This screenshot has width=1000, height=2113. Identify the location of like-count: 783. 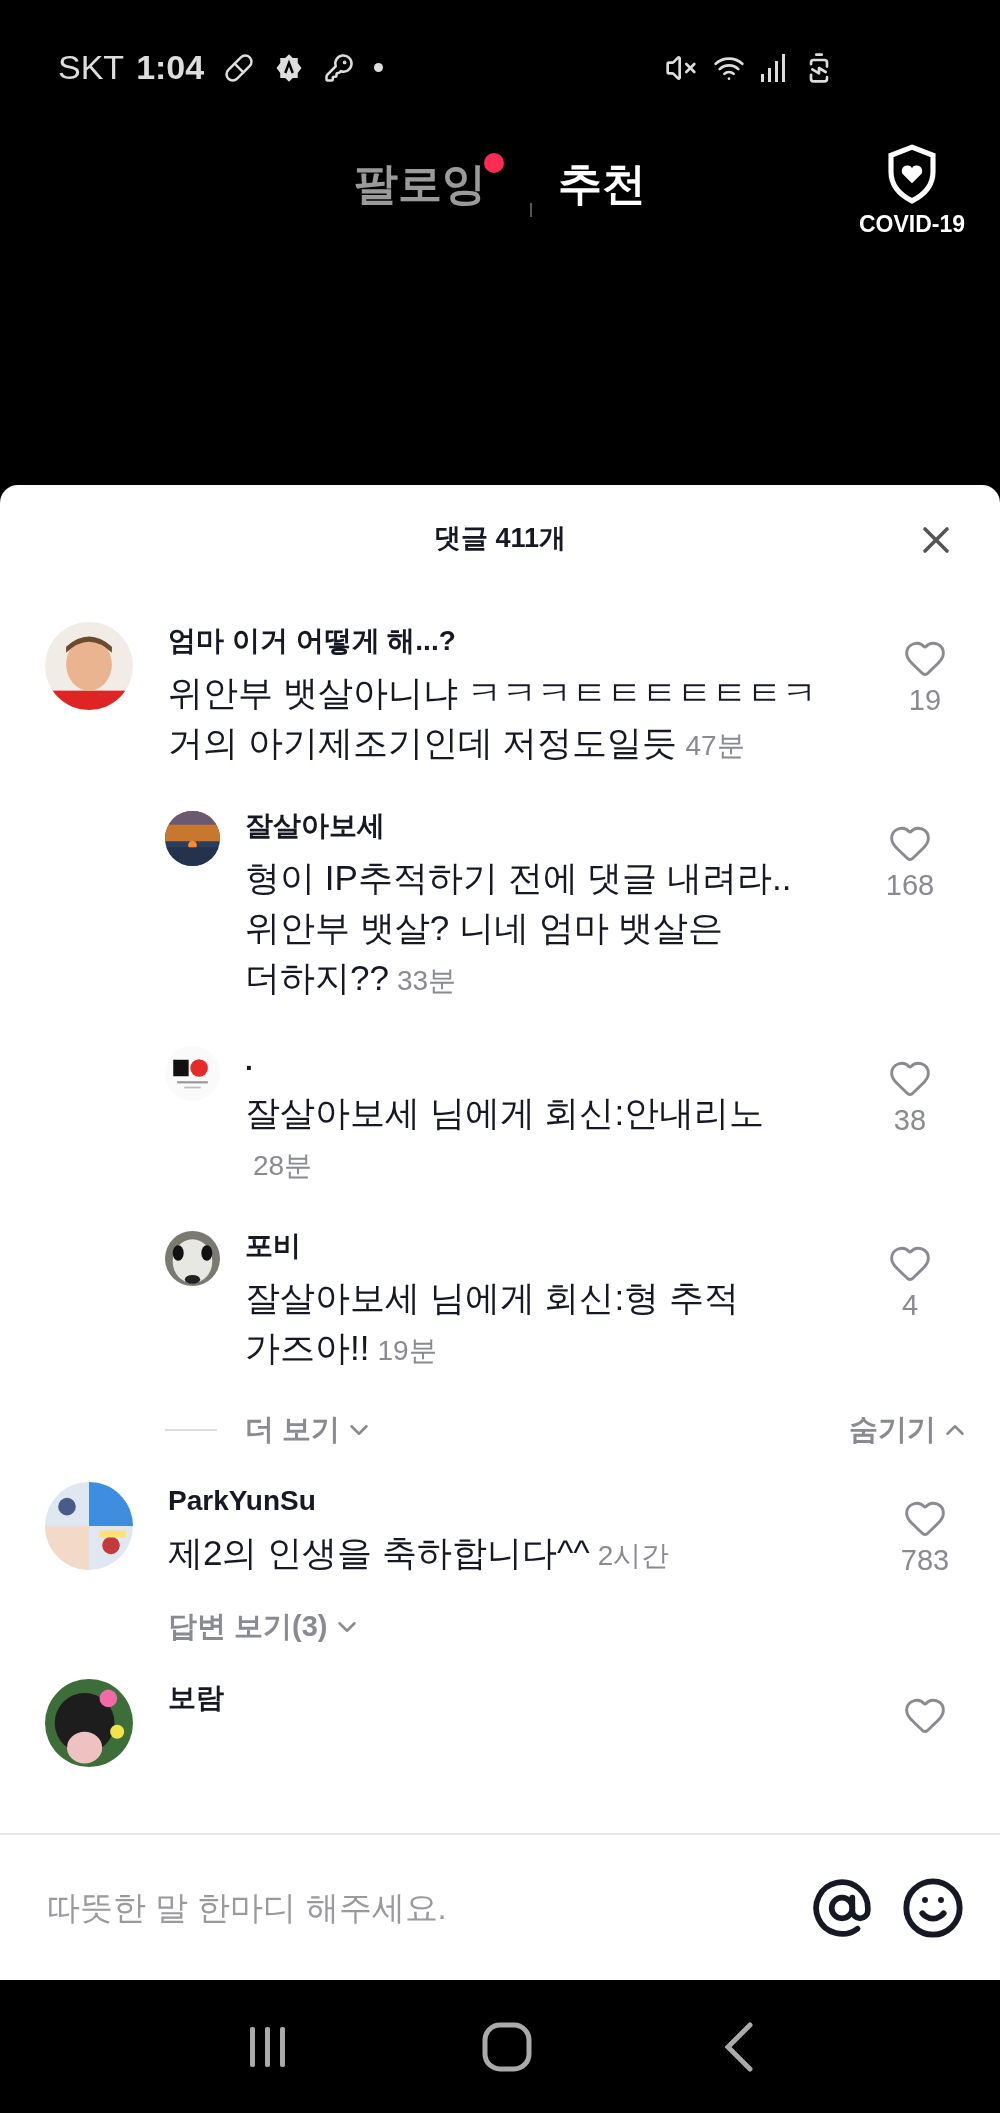
(925, 1560).